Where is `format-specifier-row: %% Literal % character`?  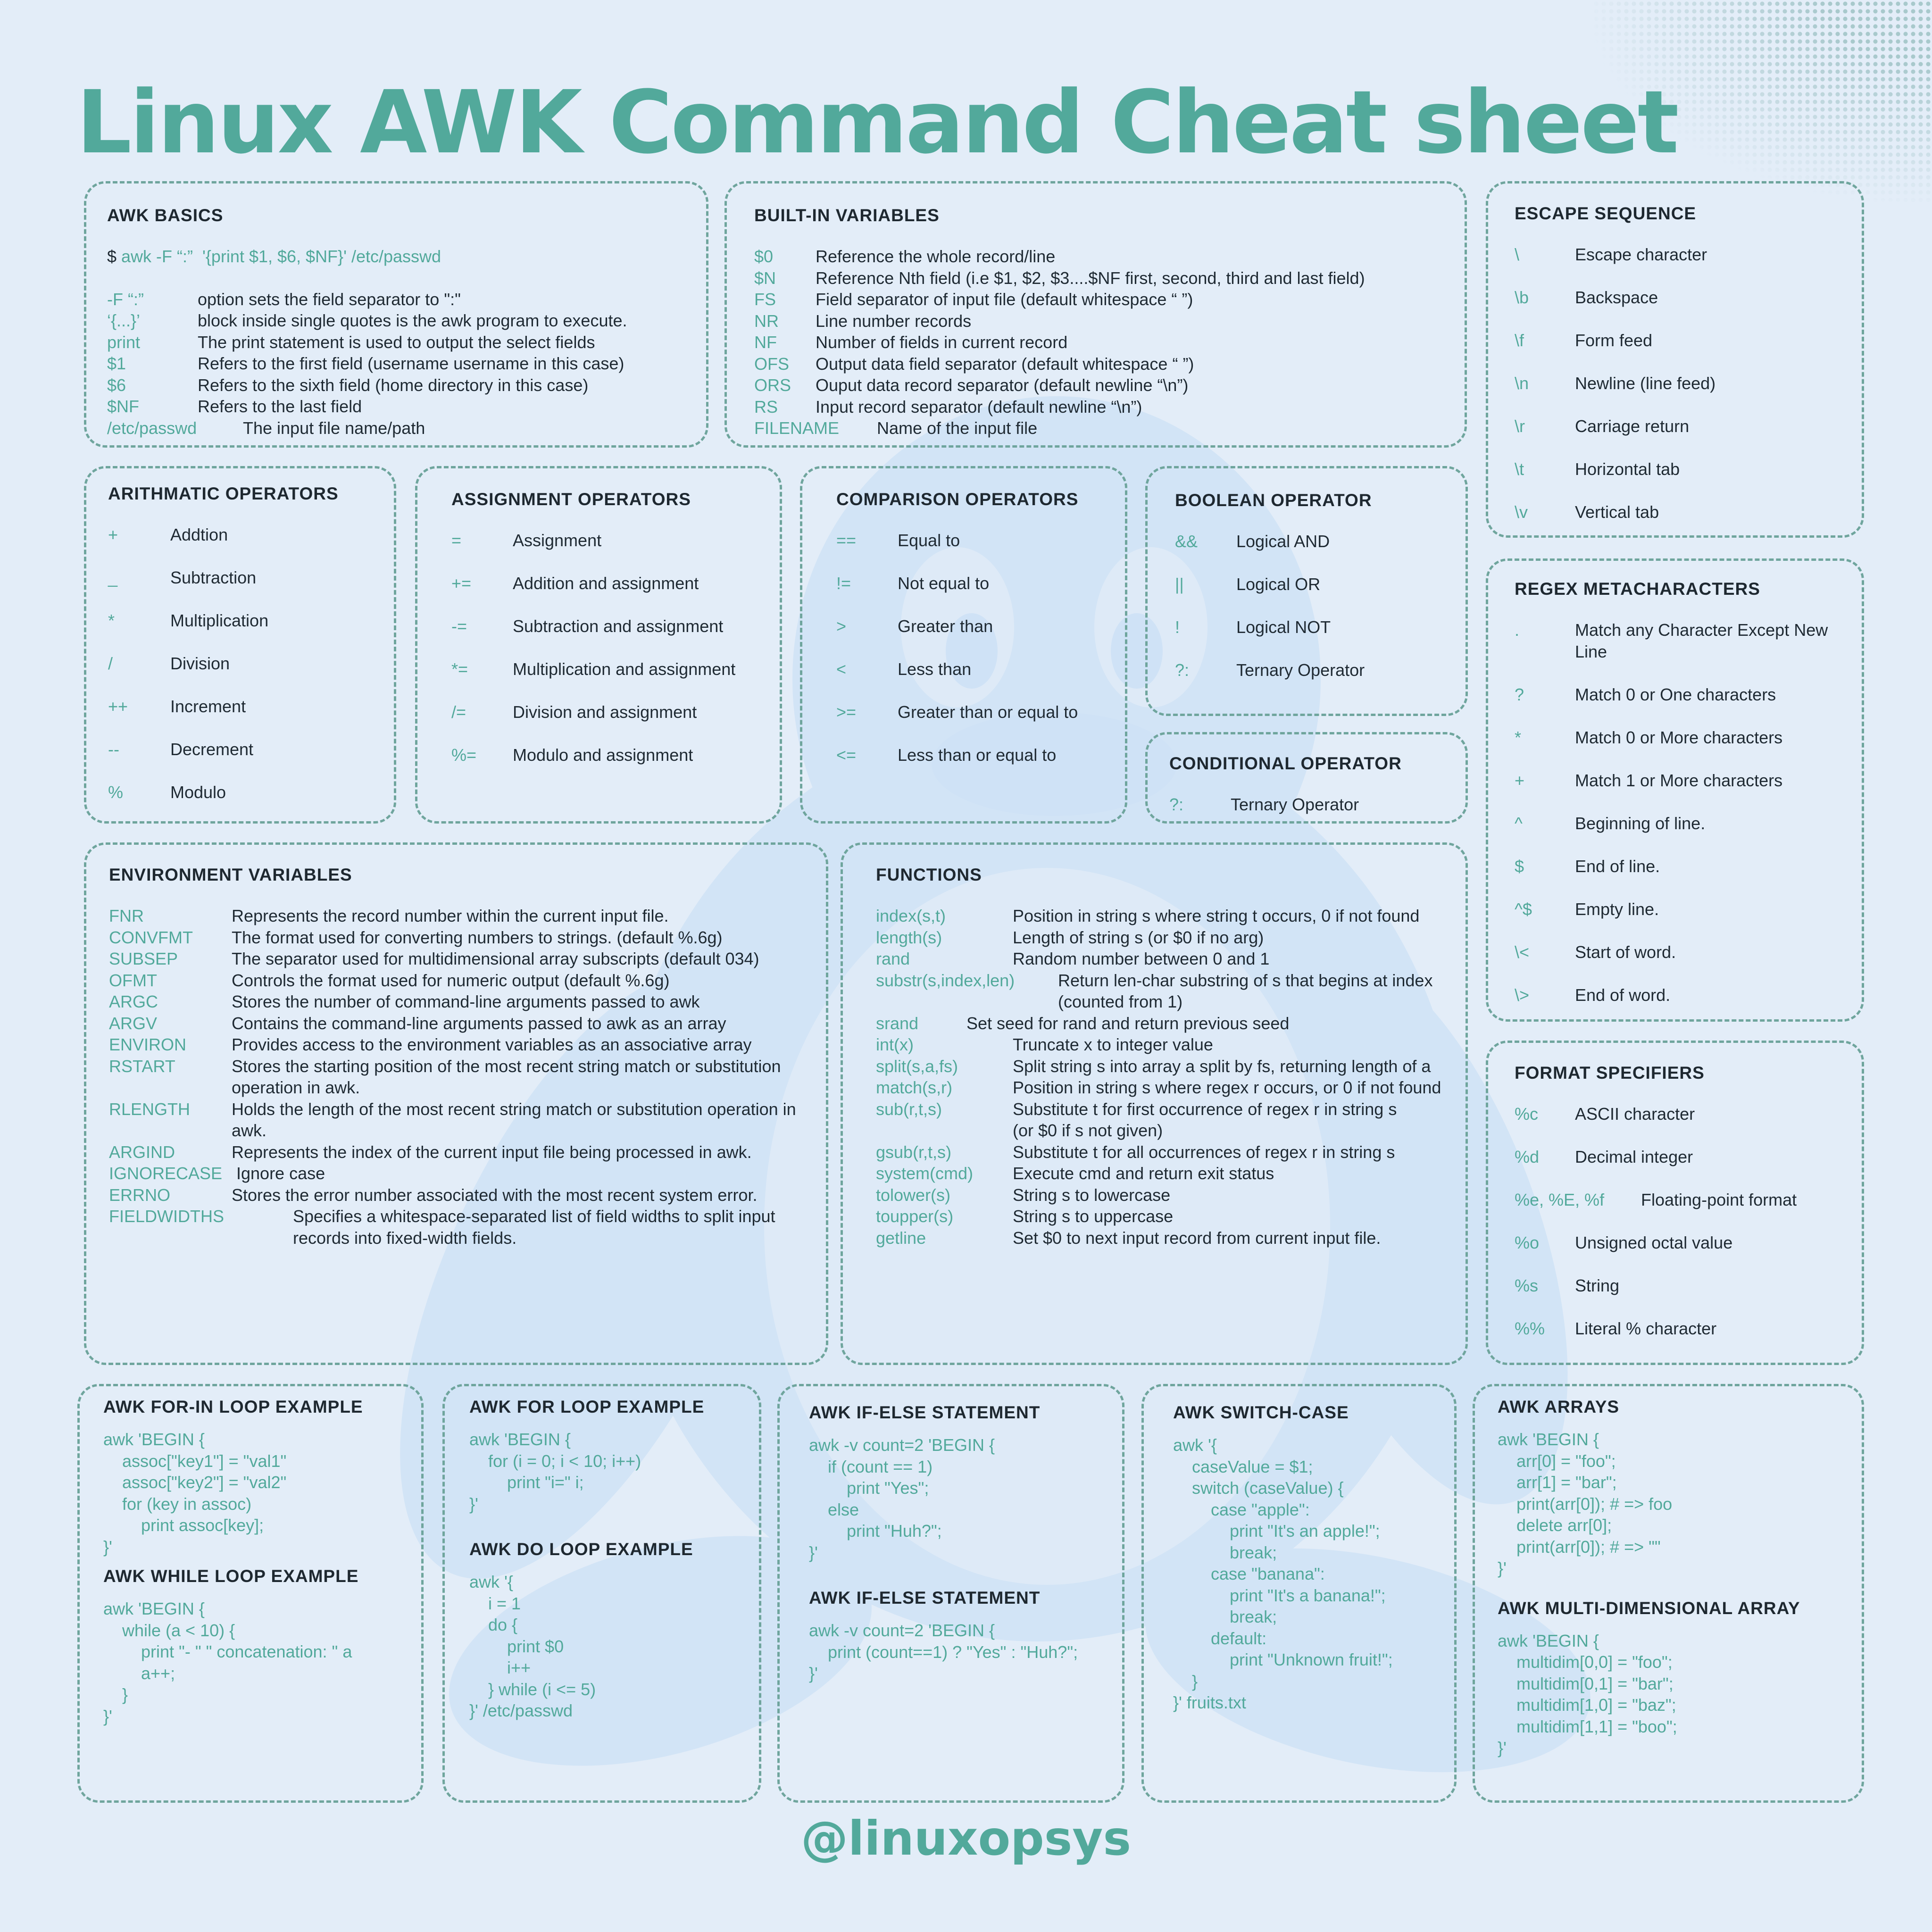
format-specifier-row: %% Literal % character is located at coordinates (1682, 1329).